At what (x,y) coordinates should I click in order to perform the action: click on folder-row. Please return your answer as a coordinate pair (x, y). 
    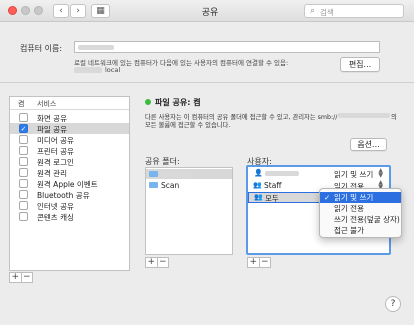
    Looking at the image, I should click on (189, 174).